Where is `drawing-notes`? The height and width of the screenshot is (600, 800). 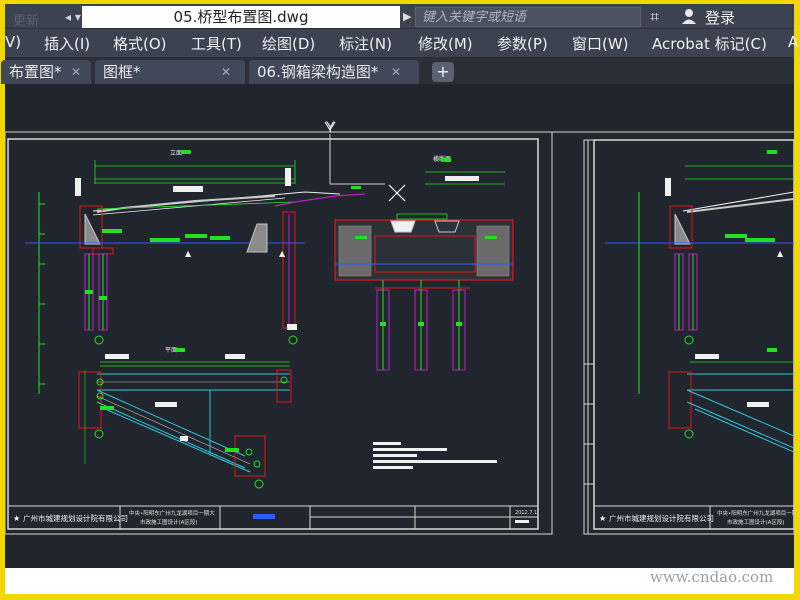 drawing-notes is located at coordinates (435, 455).